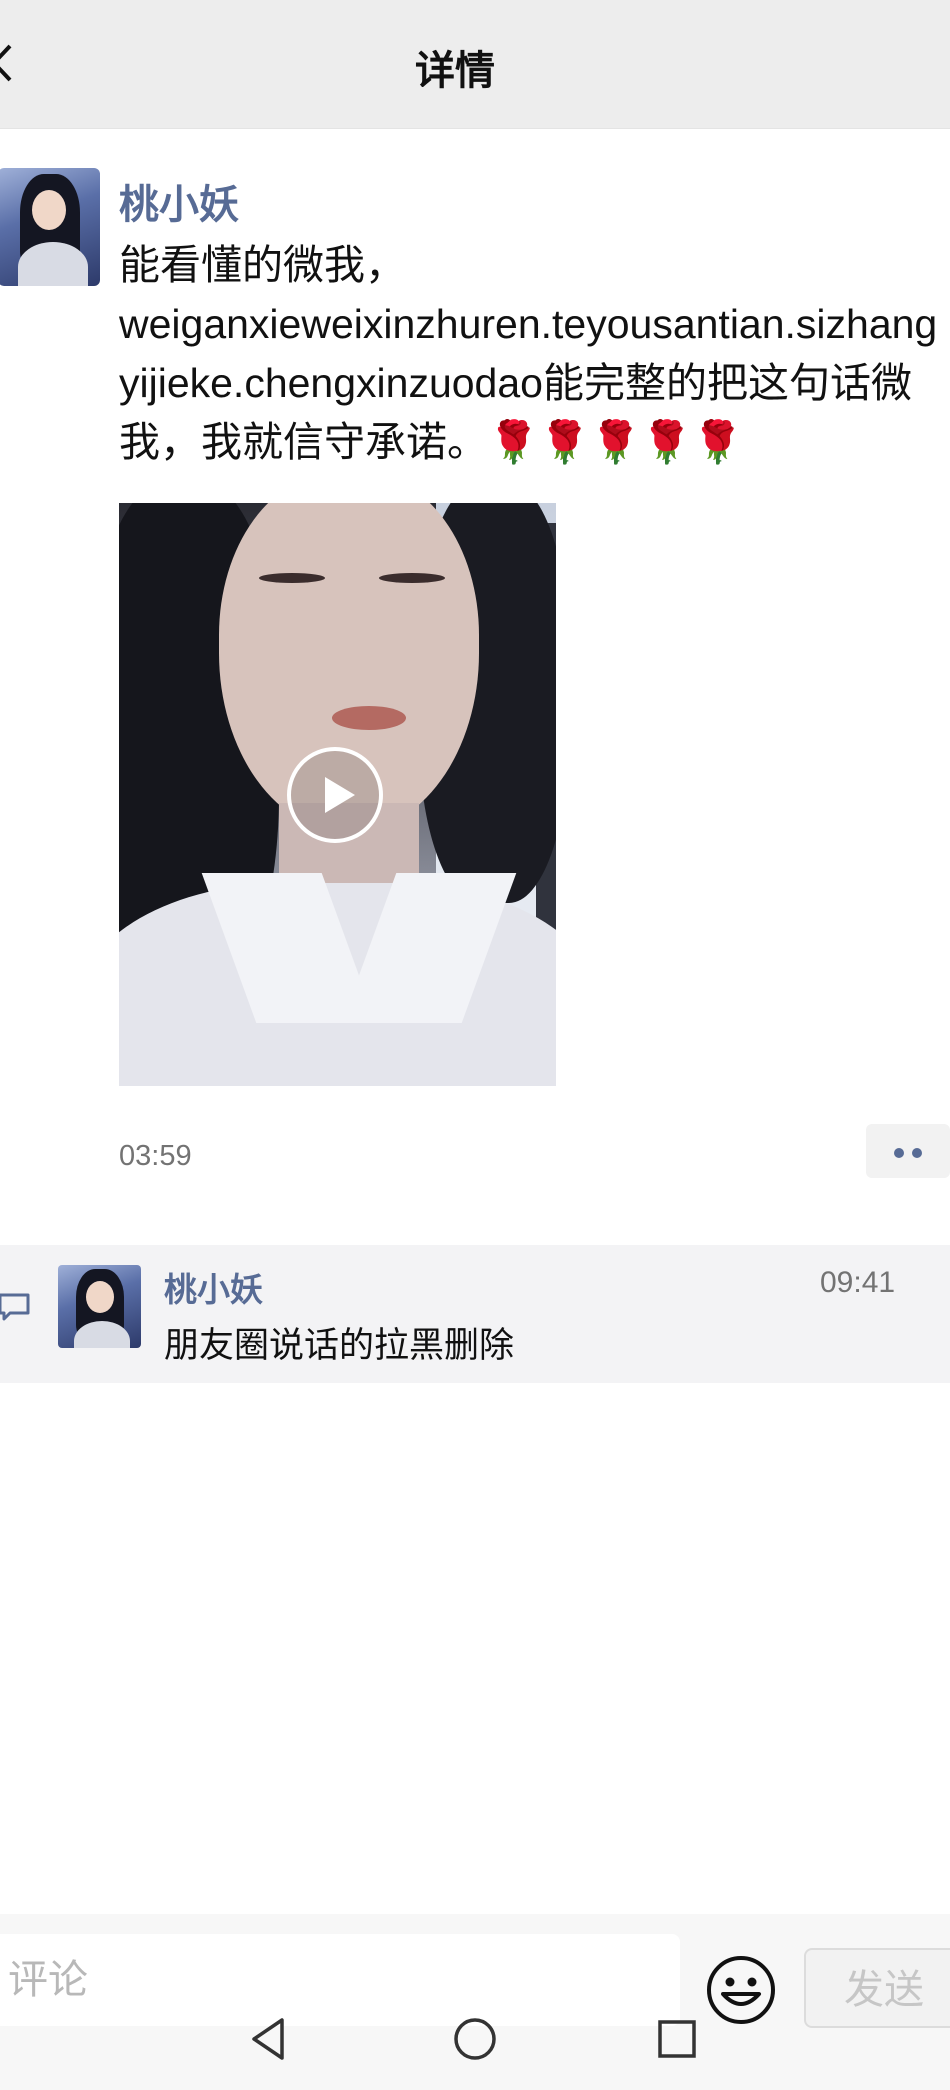 The height and width of the screenshot is (2090, 950). I want to click on page-title: 详情, so click(455, 71).